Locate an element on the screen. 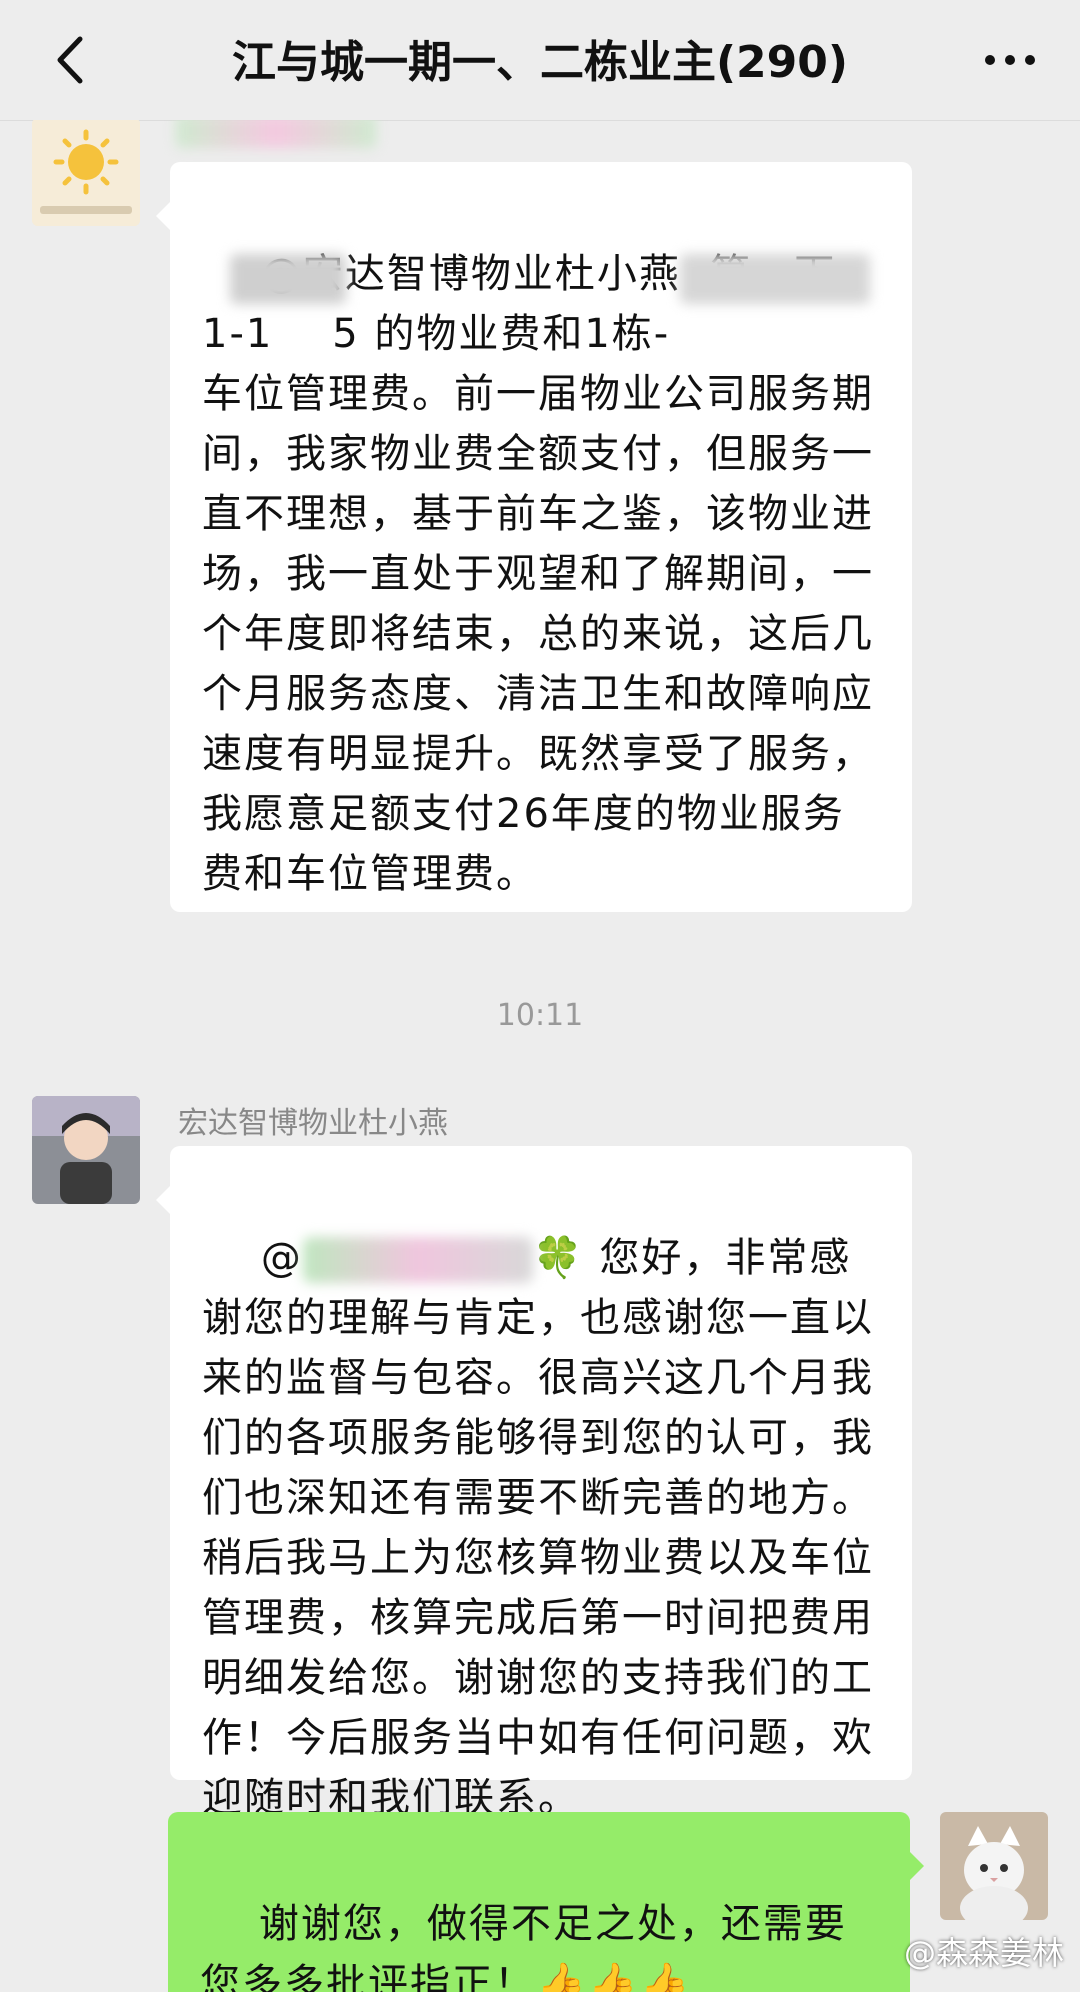 Image resolution: width=1080 pixels, height=1992 pixels. redacted-sender-name is located at coordinates (276, 134).